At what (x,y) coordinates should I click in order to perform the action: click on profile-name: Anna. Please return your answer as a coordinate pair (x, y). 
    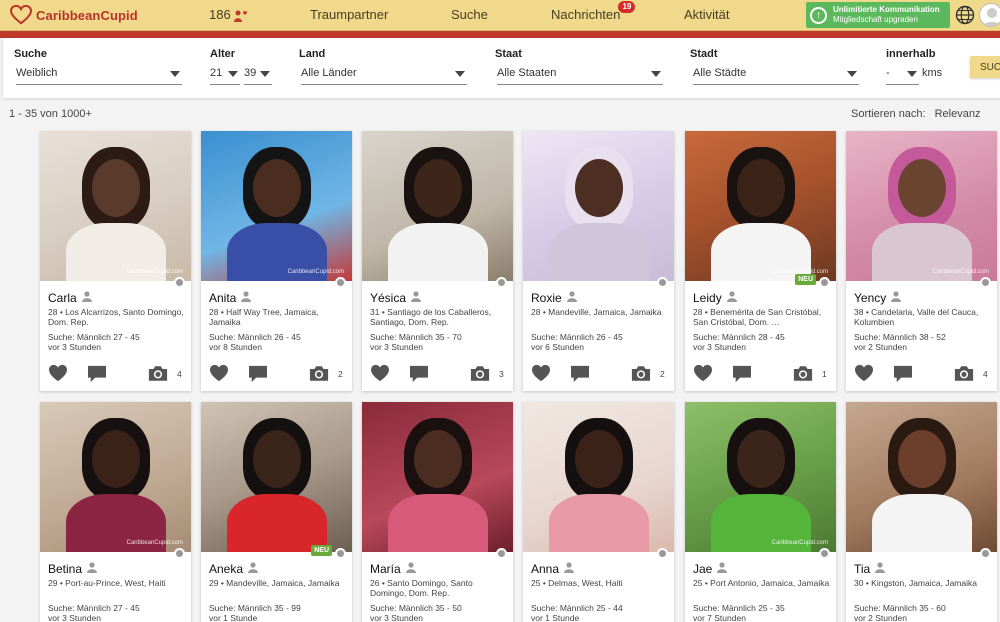
    Looking at the image, I should click on (545, 569).